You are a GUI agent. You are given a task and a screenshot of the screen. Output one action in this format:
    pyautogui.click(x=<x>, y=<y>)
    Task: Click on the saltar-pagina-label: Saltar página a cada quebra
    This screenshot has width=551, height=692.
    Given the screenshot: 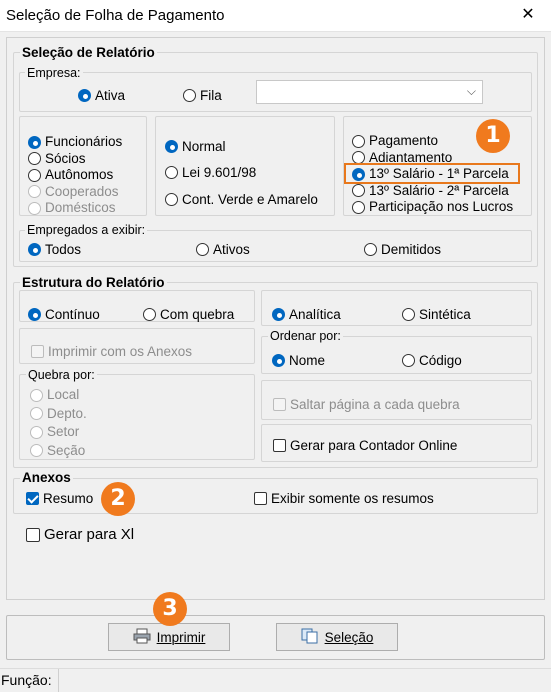 What is the action you would take?
    pyautogui.click(x=375, y=404)
    